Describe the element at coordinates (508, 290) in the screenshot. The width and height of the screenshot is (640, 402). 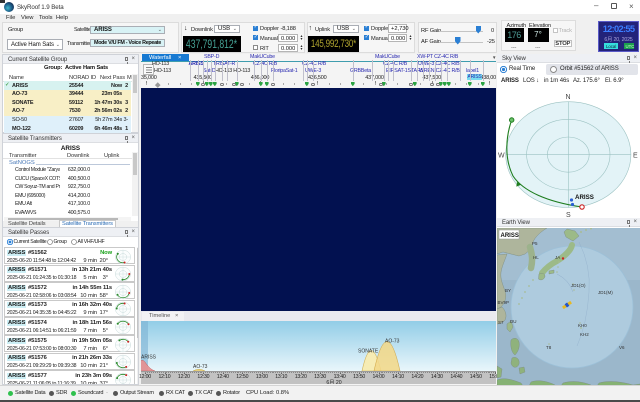
I see `svg-text: BY` at that location.